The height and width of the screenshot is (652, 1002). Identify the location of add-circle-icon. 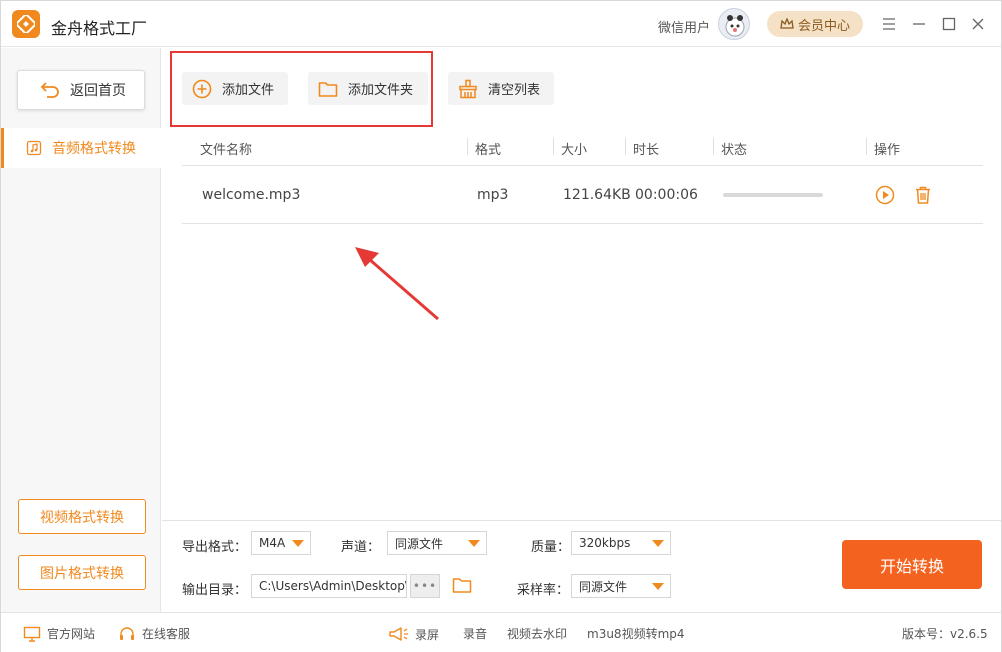
(202, 88).